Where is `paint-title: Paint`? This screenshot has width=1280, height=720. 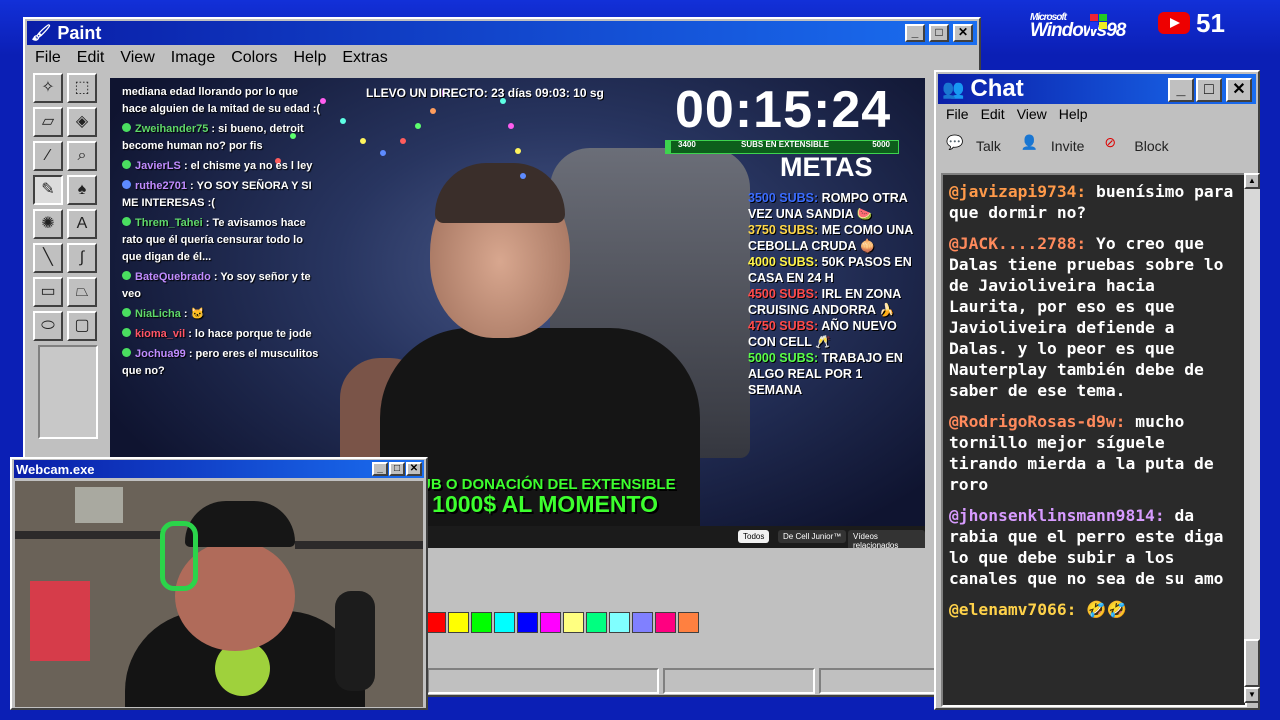
paint-title: Paint is located at coordinates (79, 32).